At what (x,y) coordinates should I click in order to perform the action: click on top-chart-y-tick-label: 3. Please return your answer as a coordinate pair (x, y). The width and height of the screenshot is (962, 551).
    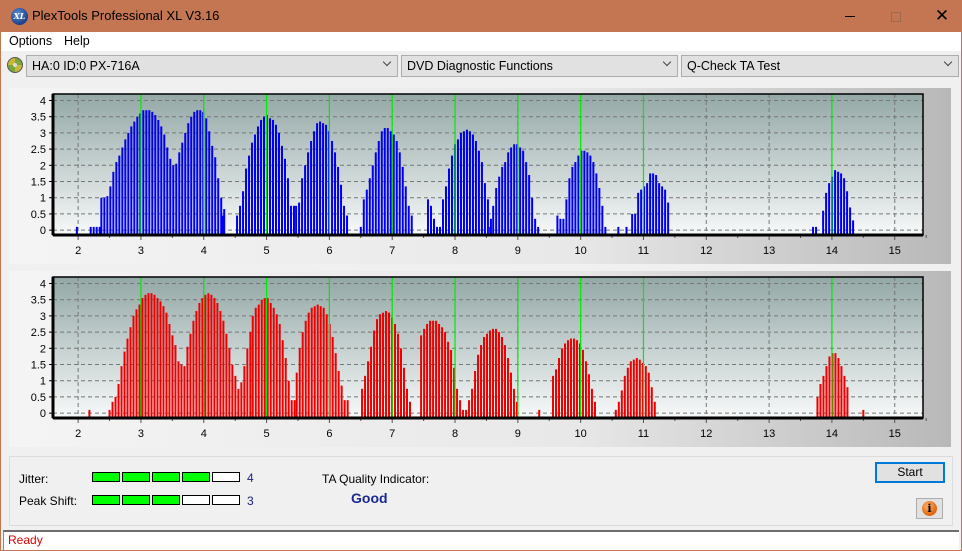
    Looking at the image, I should click on (43, 134).